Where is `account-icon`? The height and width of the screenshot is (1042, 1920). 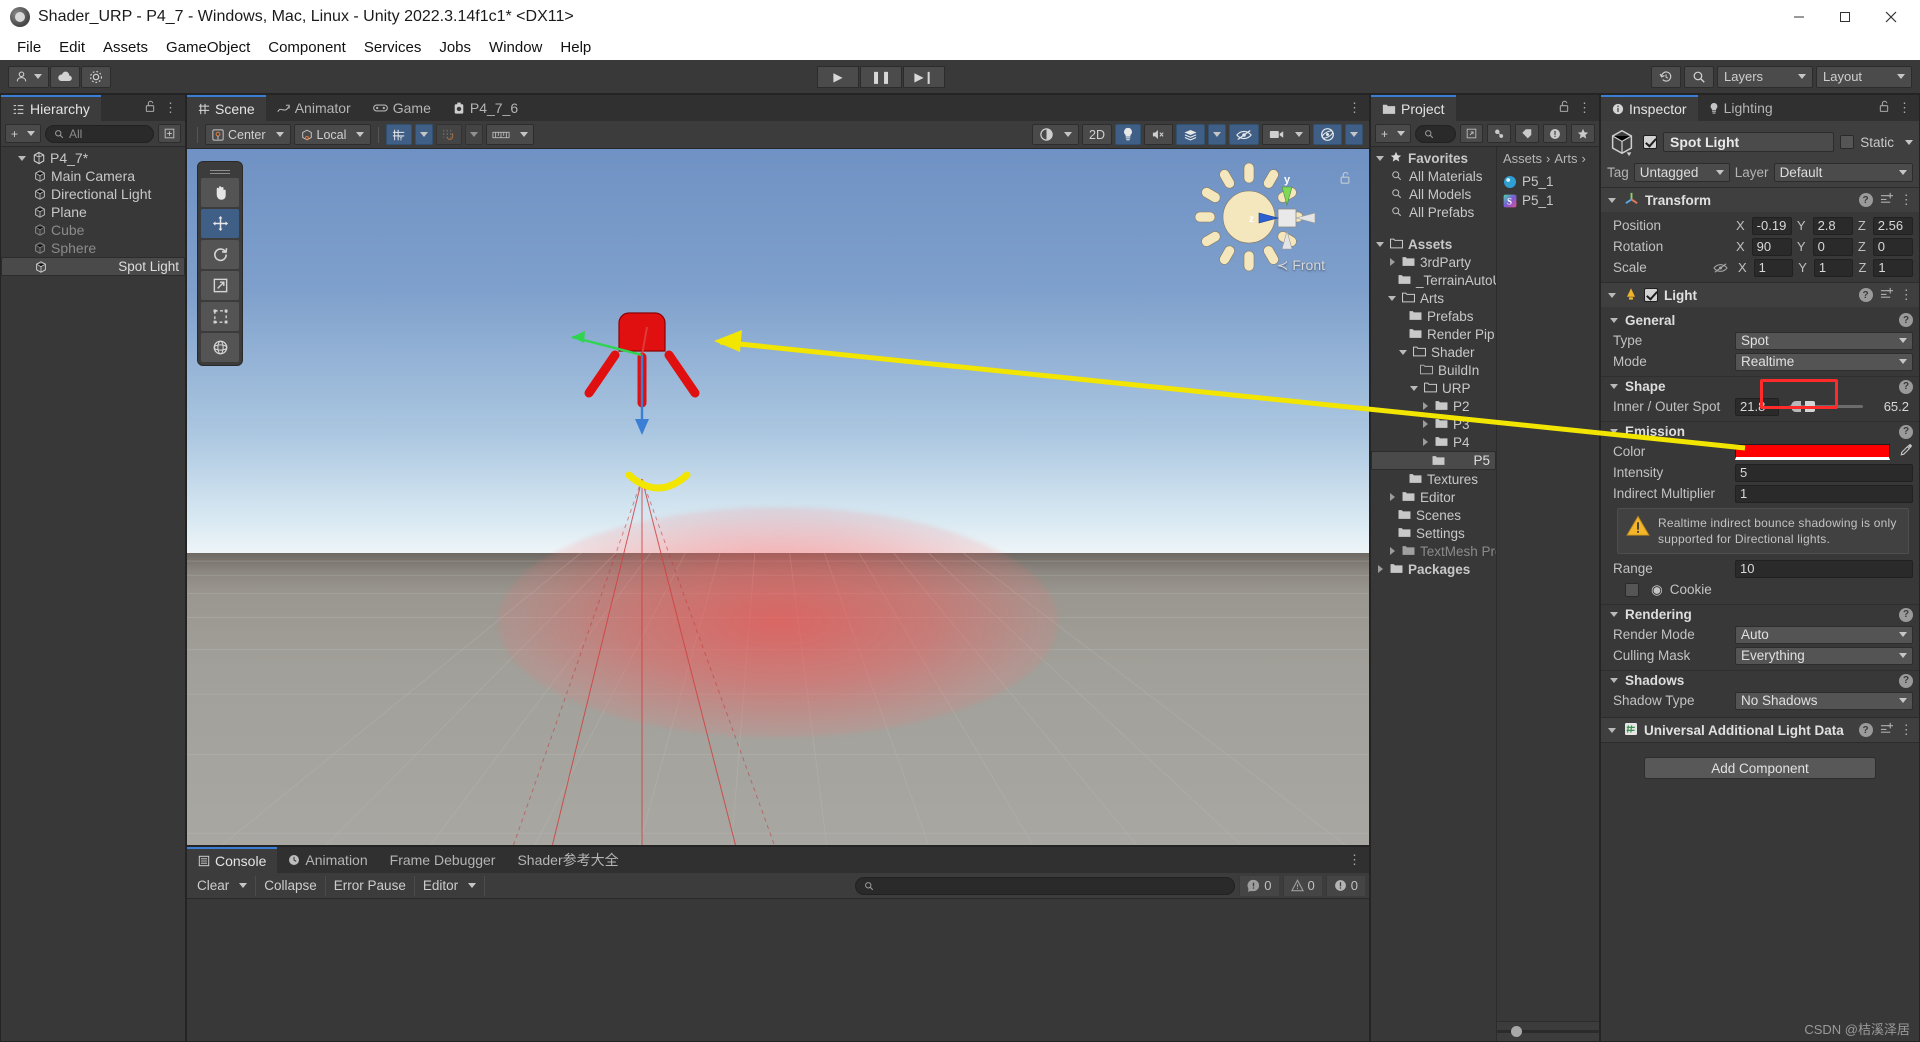
account-icon is located at coordinates (28, 76).